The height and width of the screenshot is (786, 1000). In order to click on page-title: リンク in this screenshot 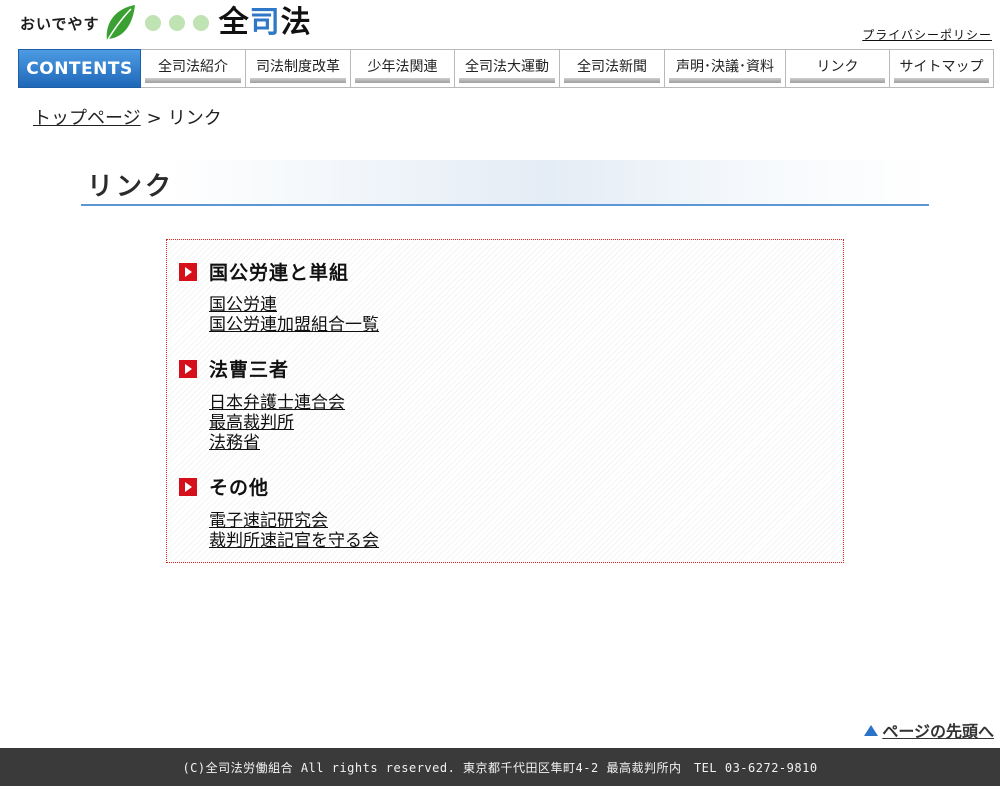, I will do `click(131, 187)`.